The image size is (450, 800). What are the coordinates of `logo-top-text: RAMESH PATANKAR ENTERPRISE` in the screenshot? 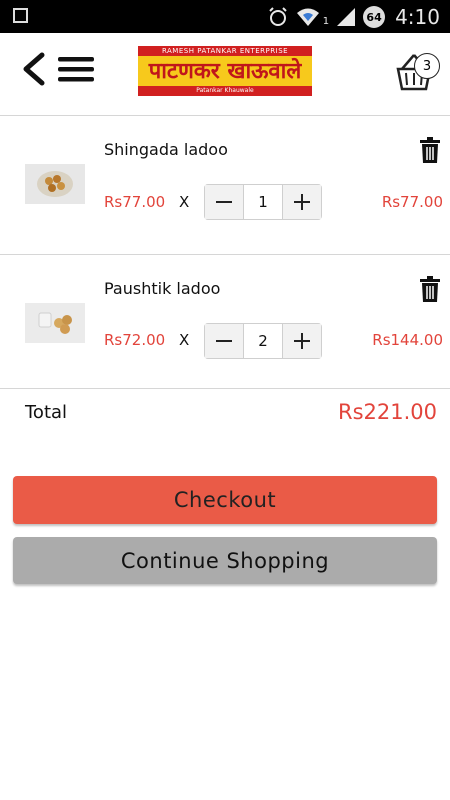 It's located at (225, 51).